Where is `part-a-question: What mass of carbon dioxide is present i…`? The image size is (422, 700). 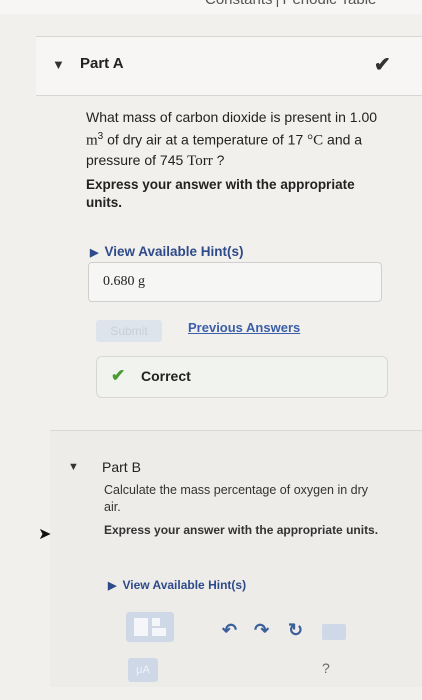 part-a-question: What mass of carbon dioxide is present i… is located at coordinates (241, 139).